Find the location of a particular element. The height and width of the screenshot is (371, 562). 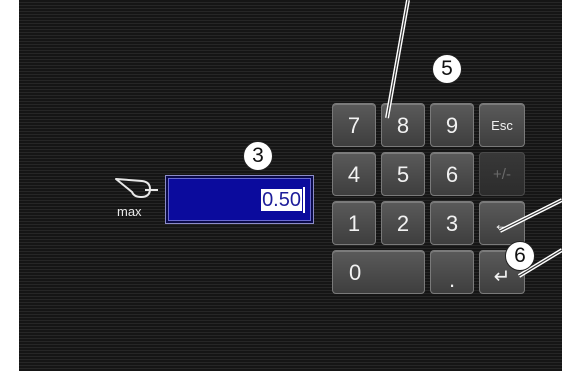

callout-3: 3 is located at coordinates (258, 156).